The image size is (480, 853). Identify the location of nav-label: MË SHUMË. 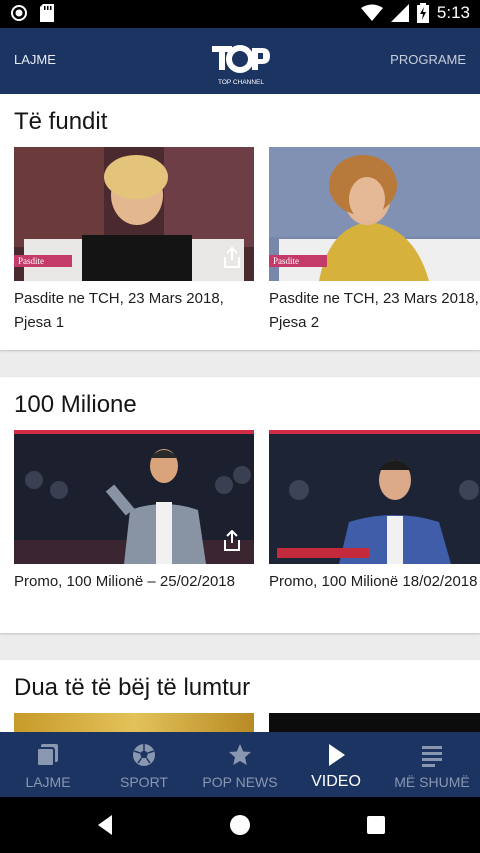
(432, 782).